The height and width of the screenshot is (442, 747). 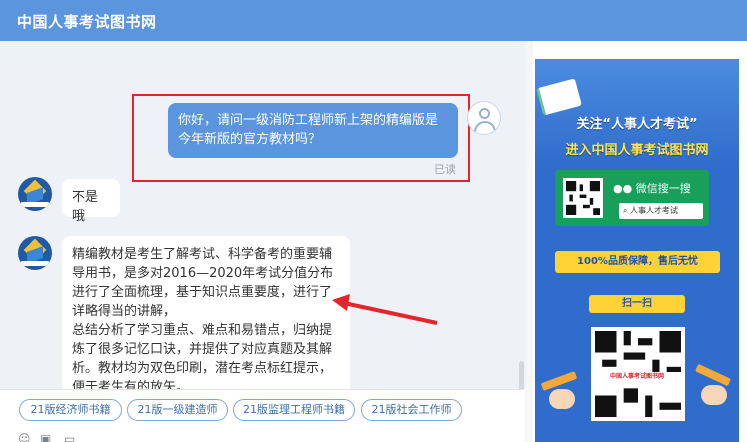 What do you see at coordinates (637, 304) in the screenshot?
I see `scan-label: 扫一扫` at bounding box center [637, 304].